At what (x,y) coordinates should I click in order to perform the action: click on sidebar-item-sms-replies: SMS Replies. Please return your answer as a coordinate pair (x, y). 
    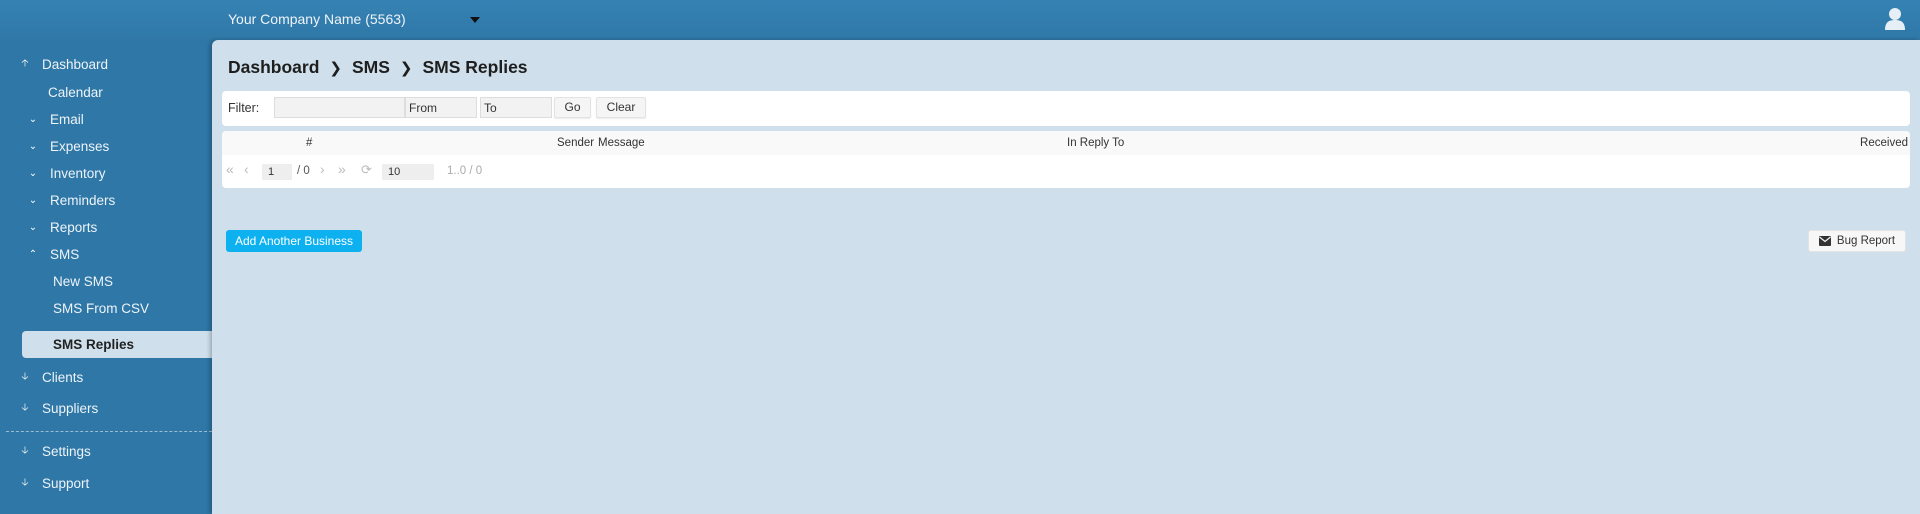
    Looking at the image, I should click on (117, 344).